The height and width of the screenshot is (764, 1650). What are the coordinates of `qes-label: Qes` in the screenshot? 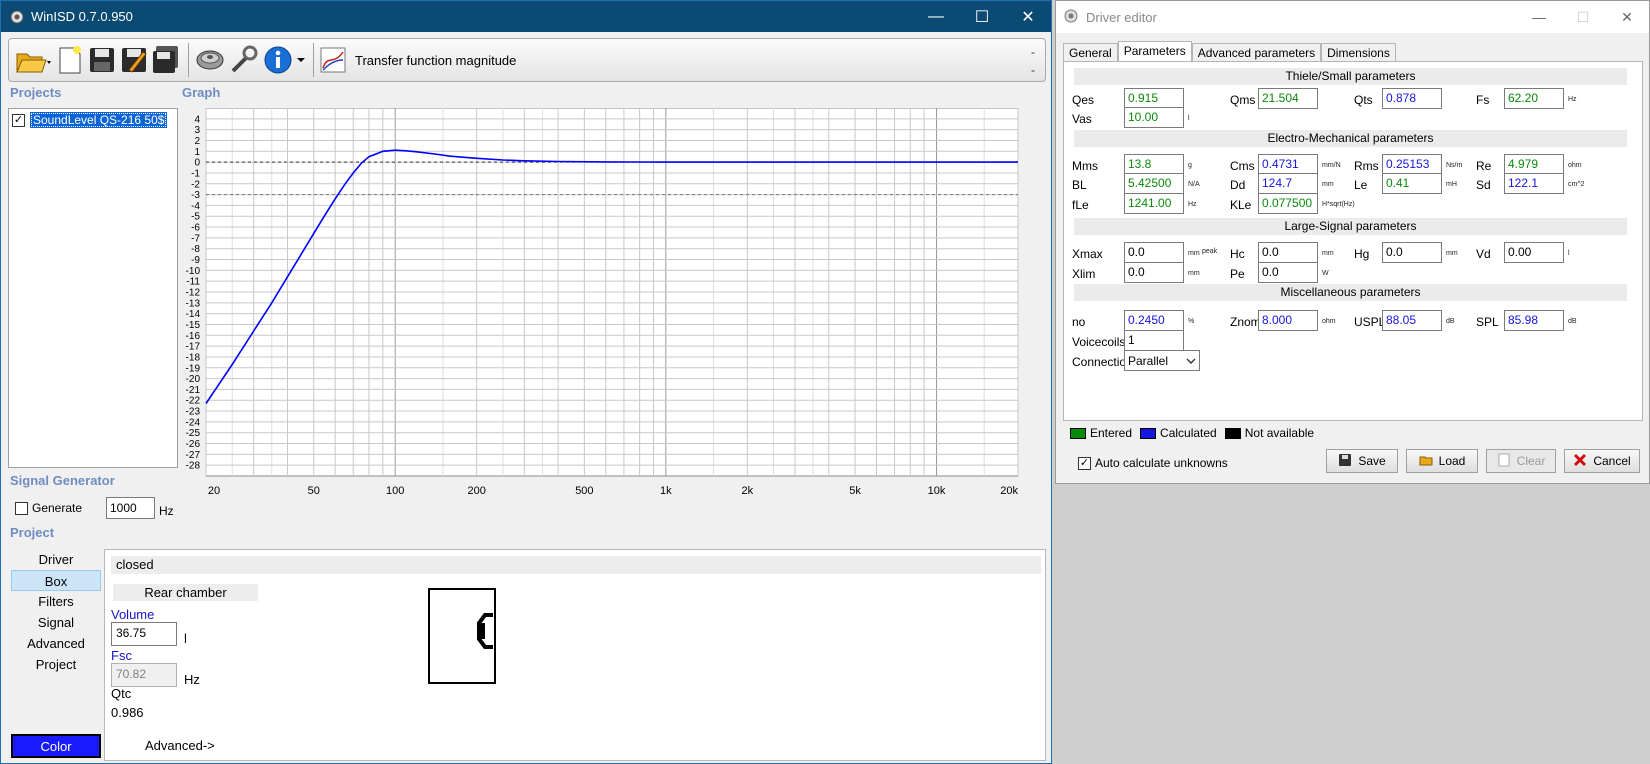 It's located at (1083, 100).